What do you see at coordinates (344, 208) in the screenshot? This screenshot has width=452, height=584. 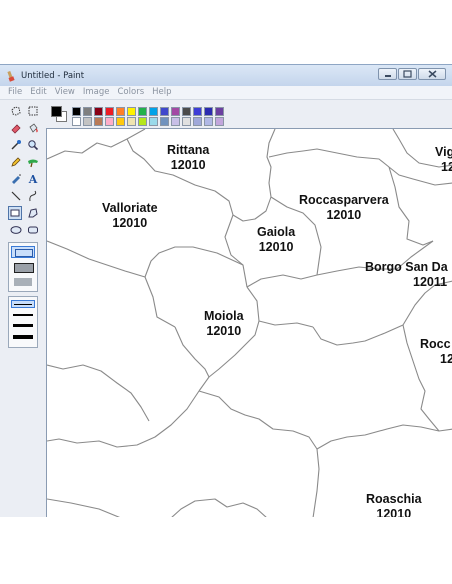 I see `map-label-roccasparvera: Roccasparvera 12010` at bounding box center [344, 208].